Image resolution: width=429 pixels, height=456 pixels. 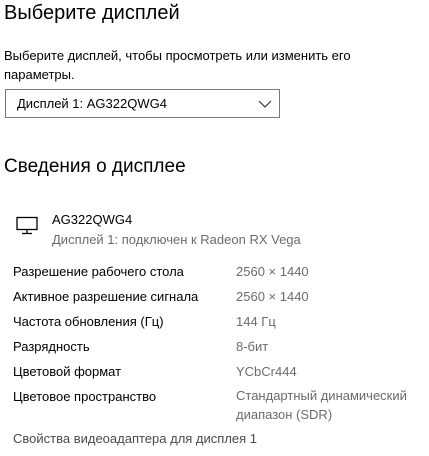 I want to click on bit-depth-label: Разрядность, so click(x=51, y=346).